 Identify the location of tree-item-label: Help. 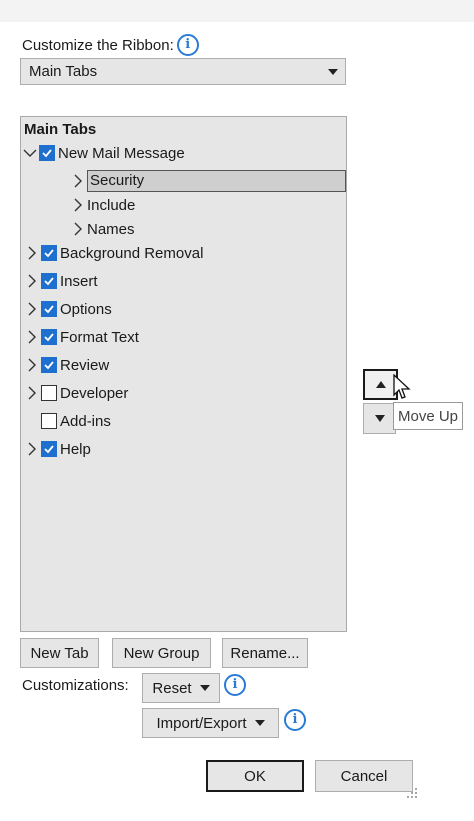
(75, 449).